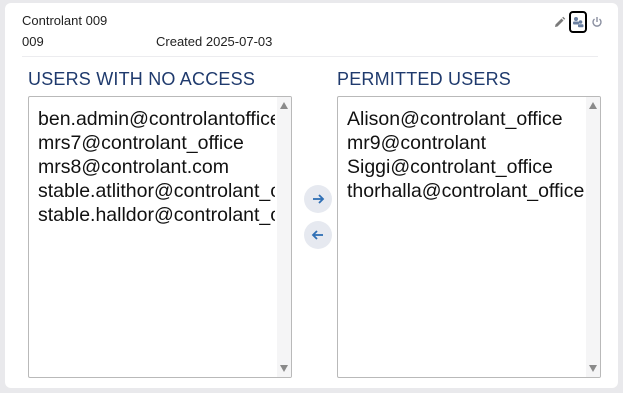  Describe the element at coordinates (424, 79) in the screenshot. I see `permitted-title: PERMITTED USERS` at that location.